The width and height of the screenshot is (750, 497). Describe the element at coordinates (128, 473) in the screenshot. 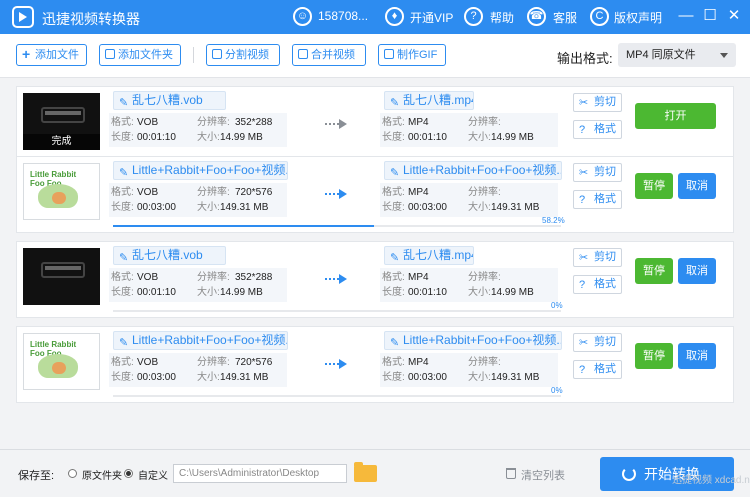

I see `radio-custom` at that location.